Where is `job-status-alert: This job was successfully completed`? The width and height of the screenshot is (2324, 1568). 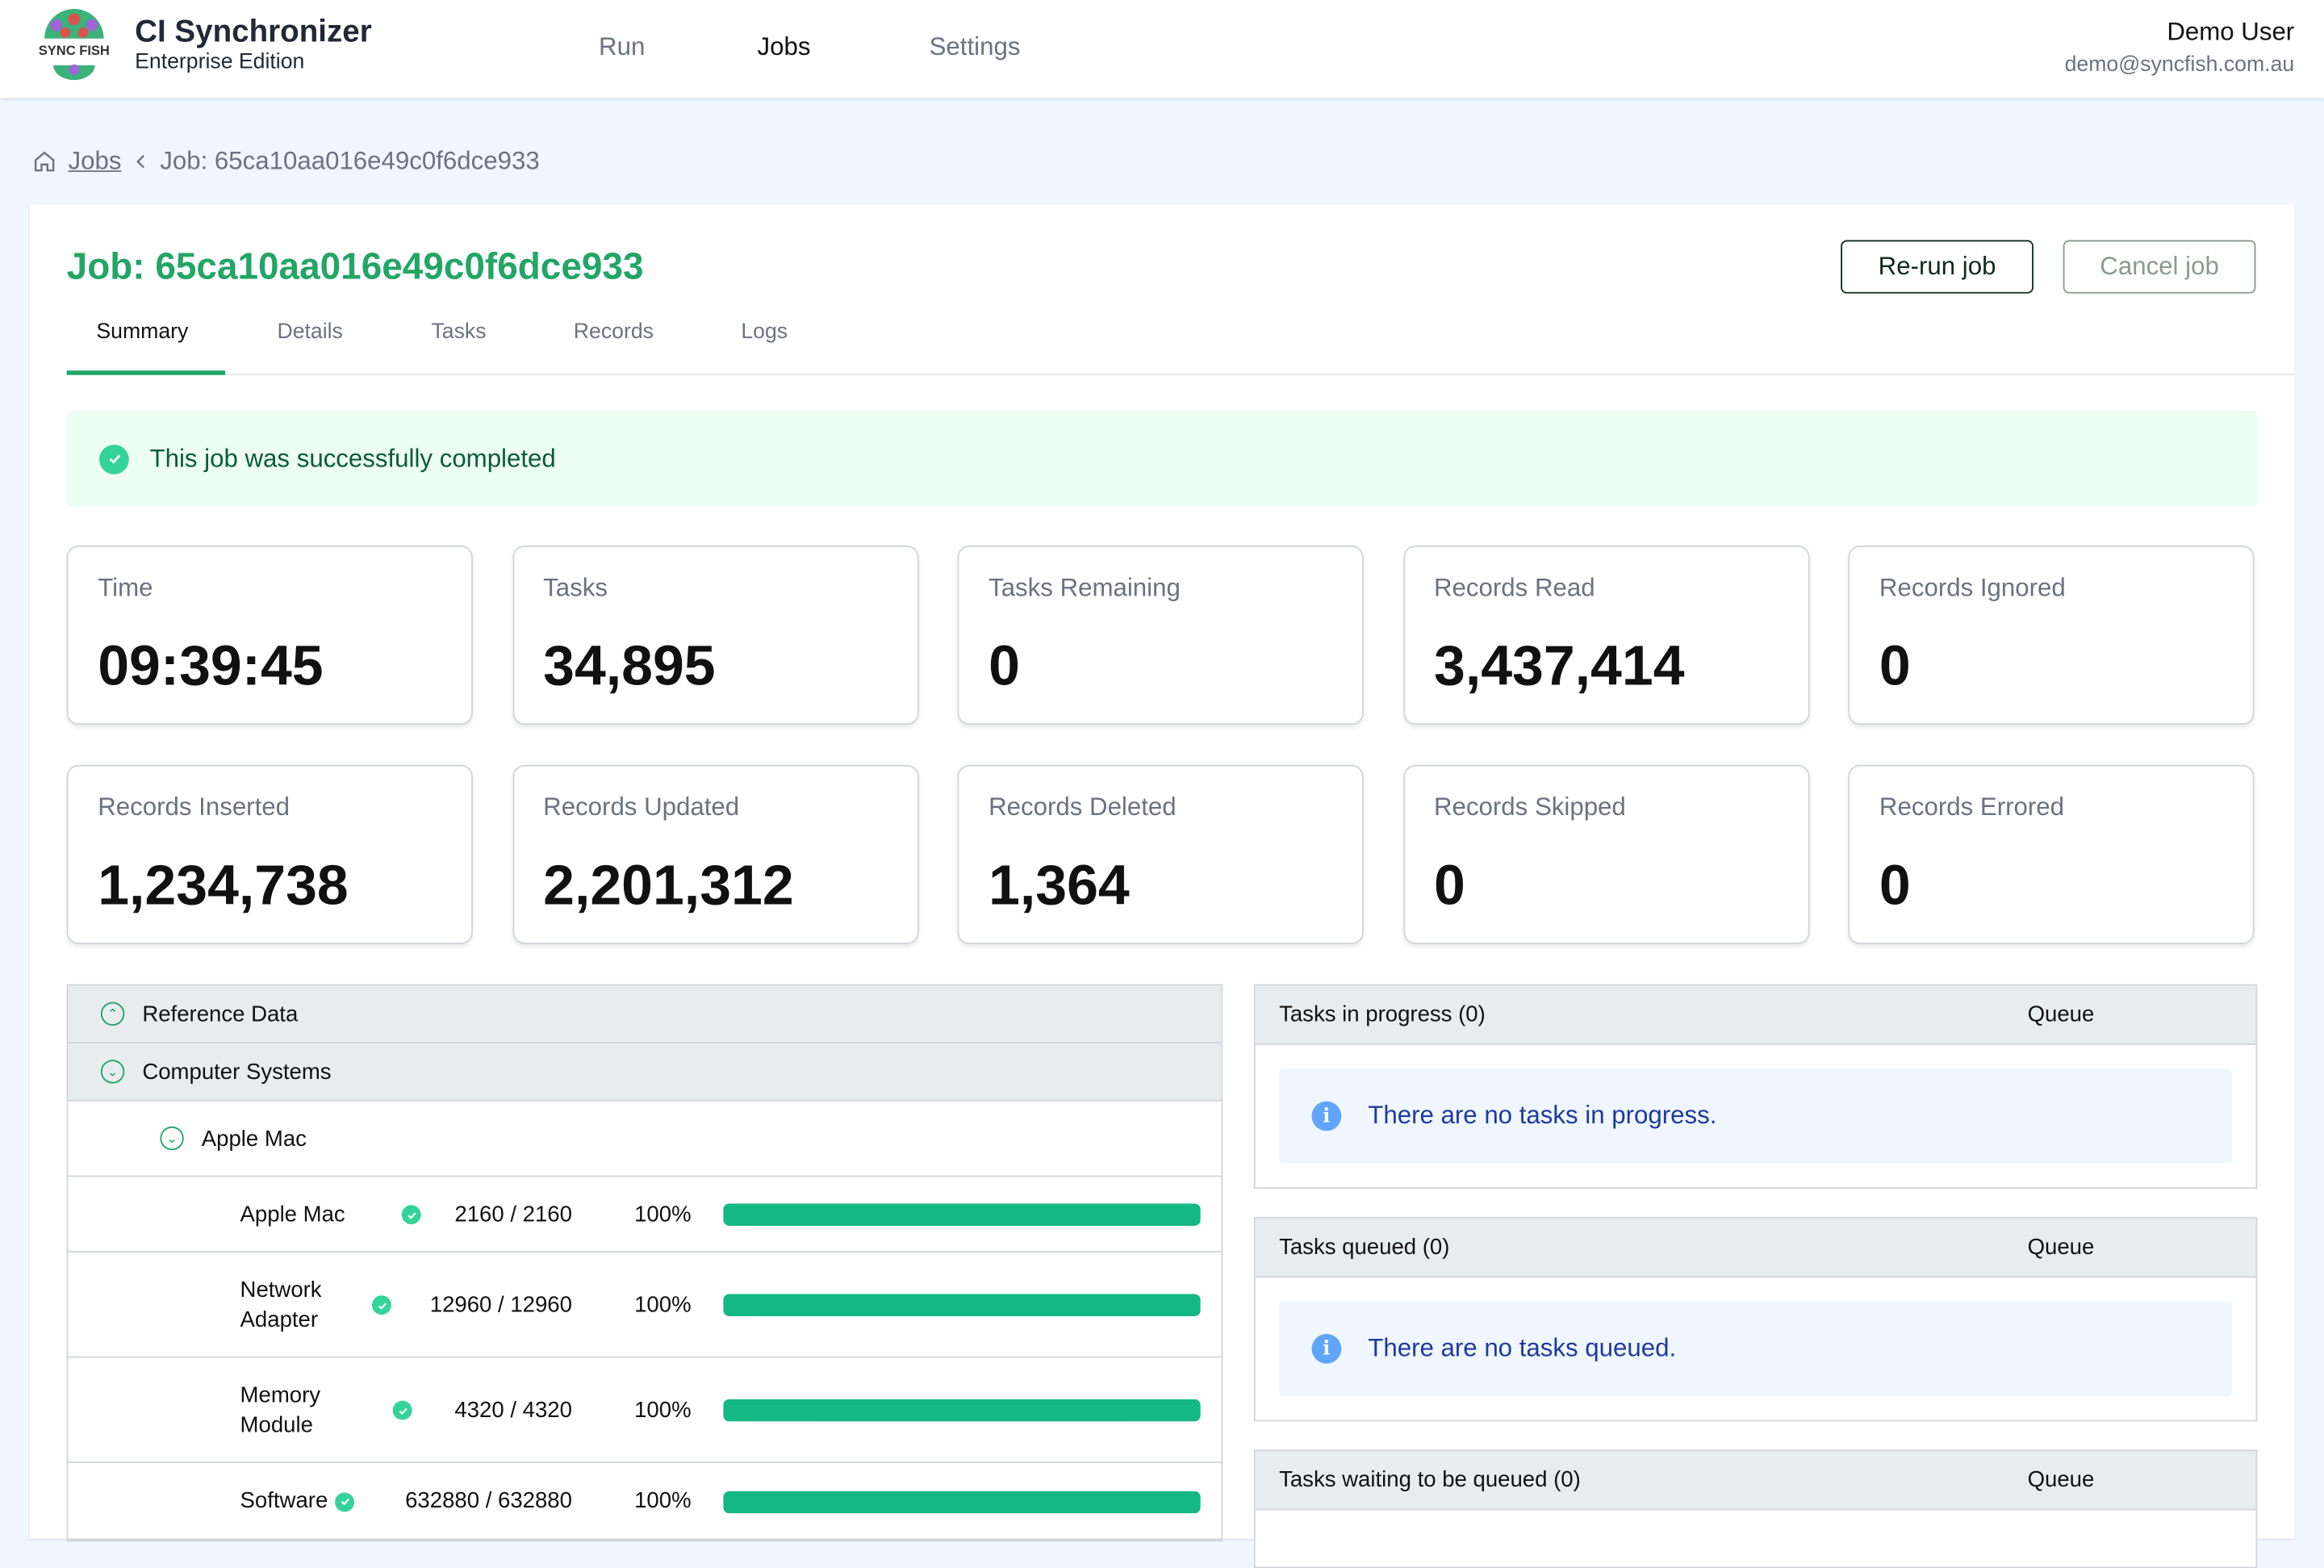 job-status-alert: This job was successfully completed is located at coordinates (1162, 459).